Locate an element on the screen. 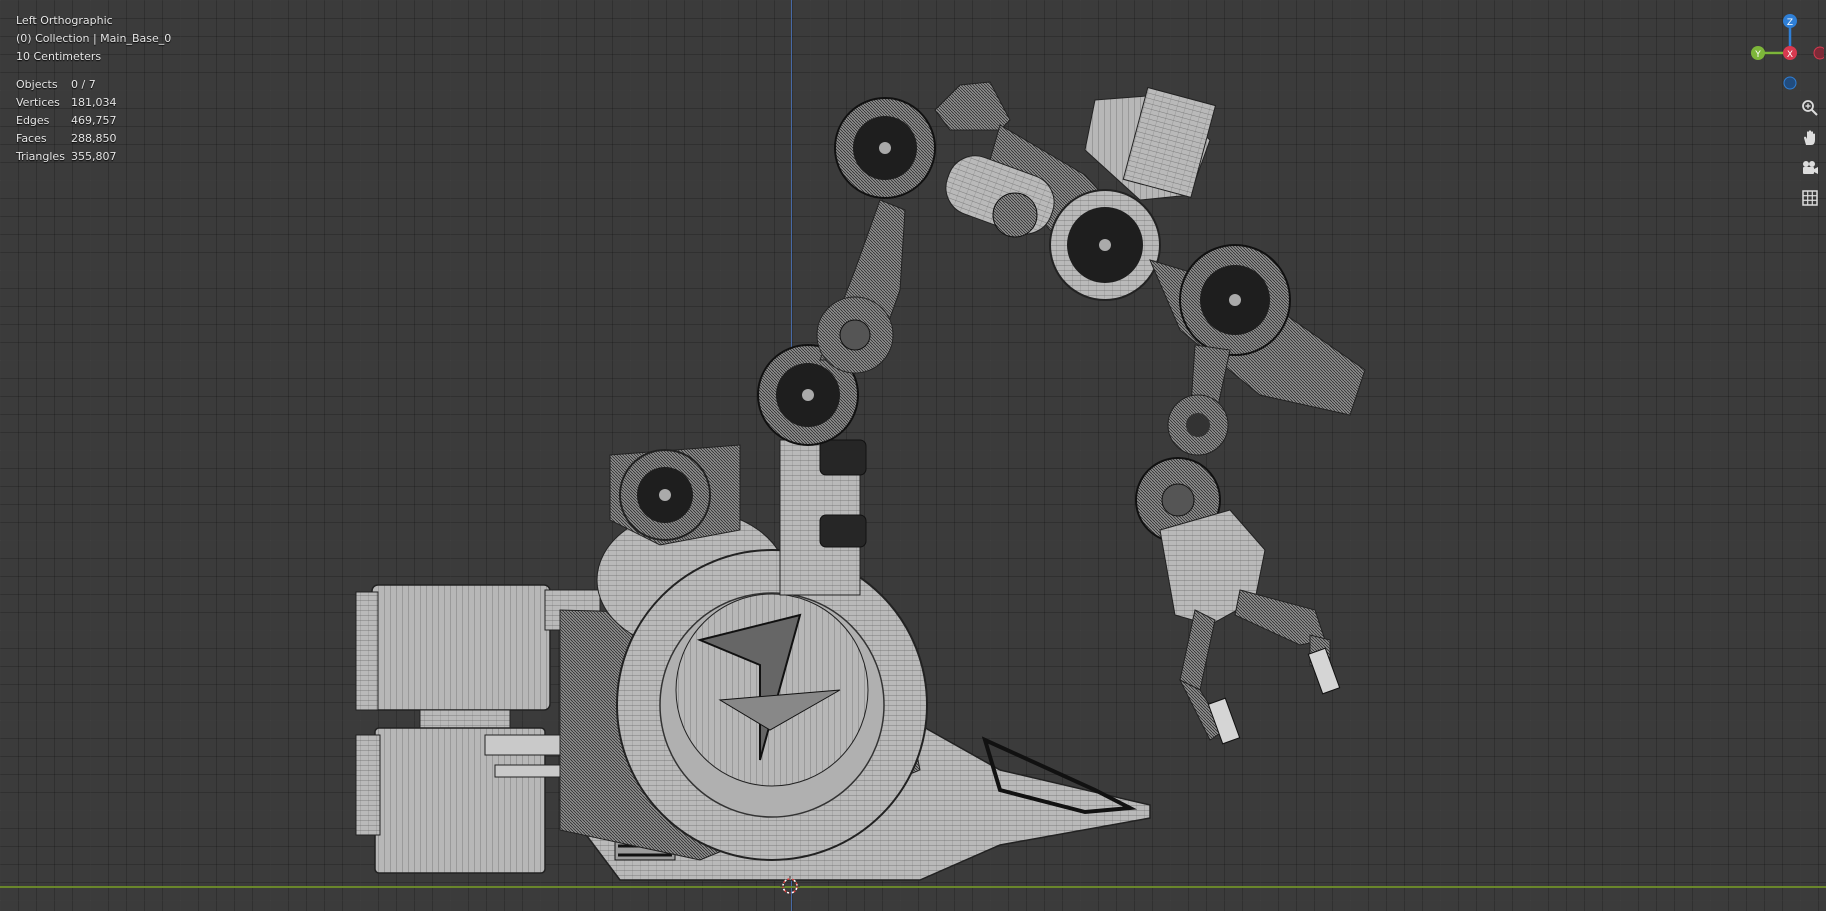  camera-icon is located at coordinates (1810, 168).